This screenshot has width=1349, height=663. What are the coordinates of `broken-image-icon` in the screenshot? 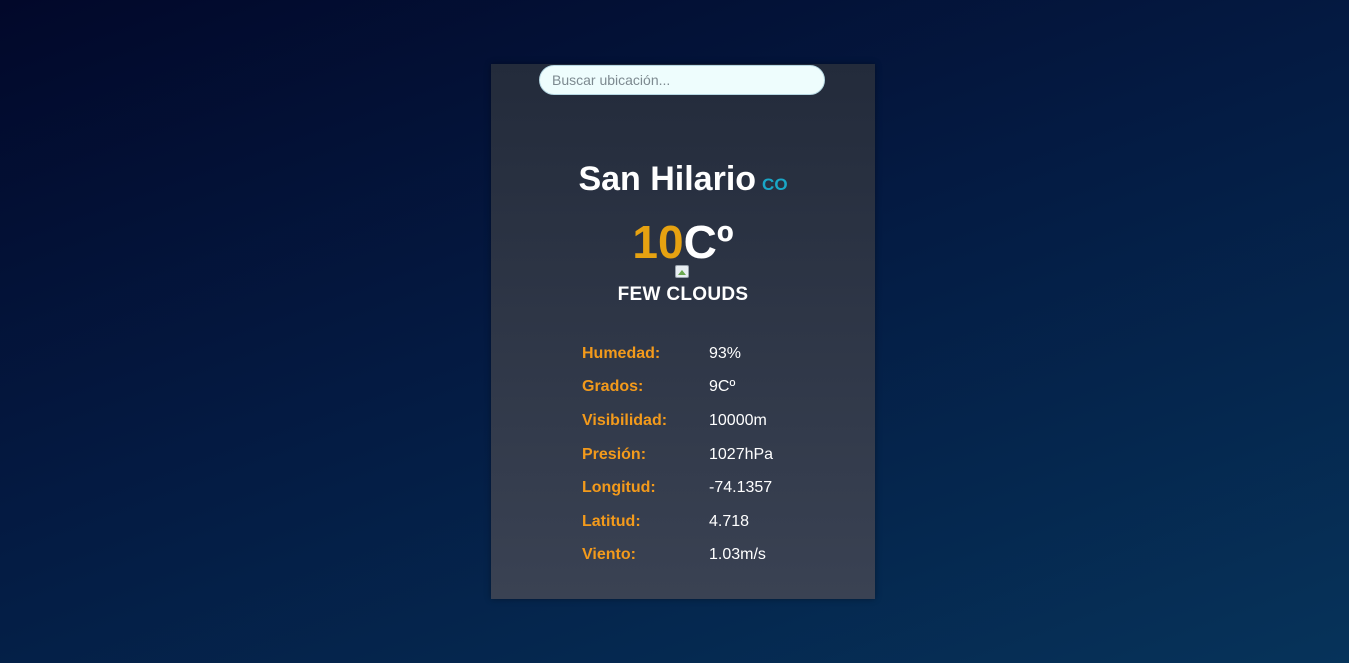 It's located at (682, 271).